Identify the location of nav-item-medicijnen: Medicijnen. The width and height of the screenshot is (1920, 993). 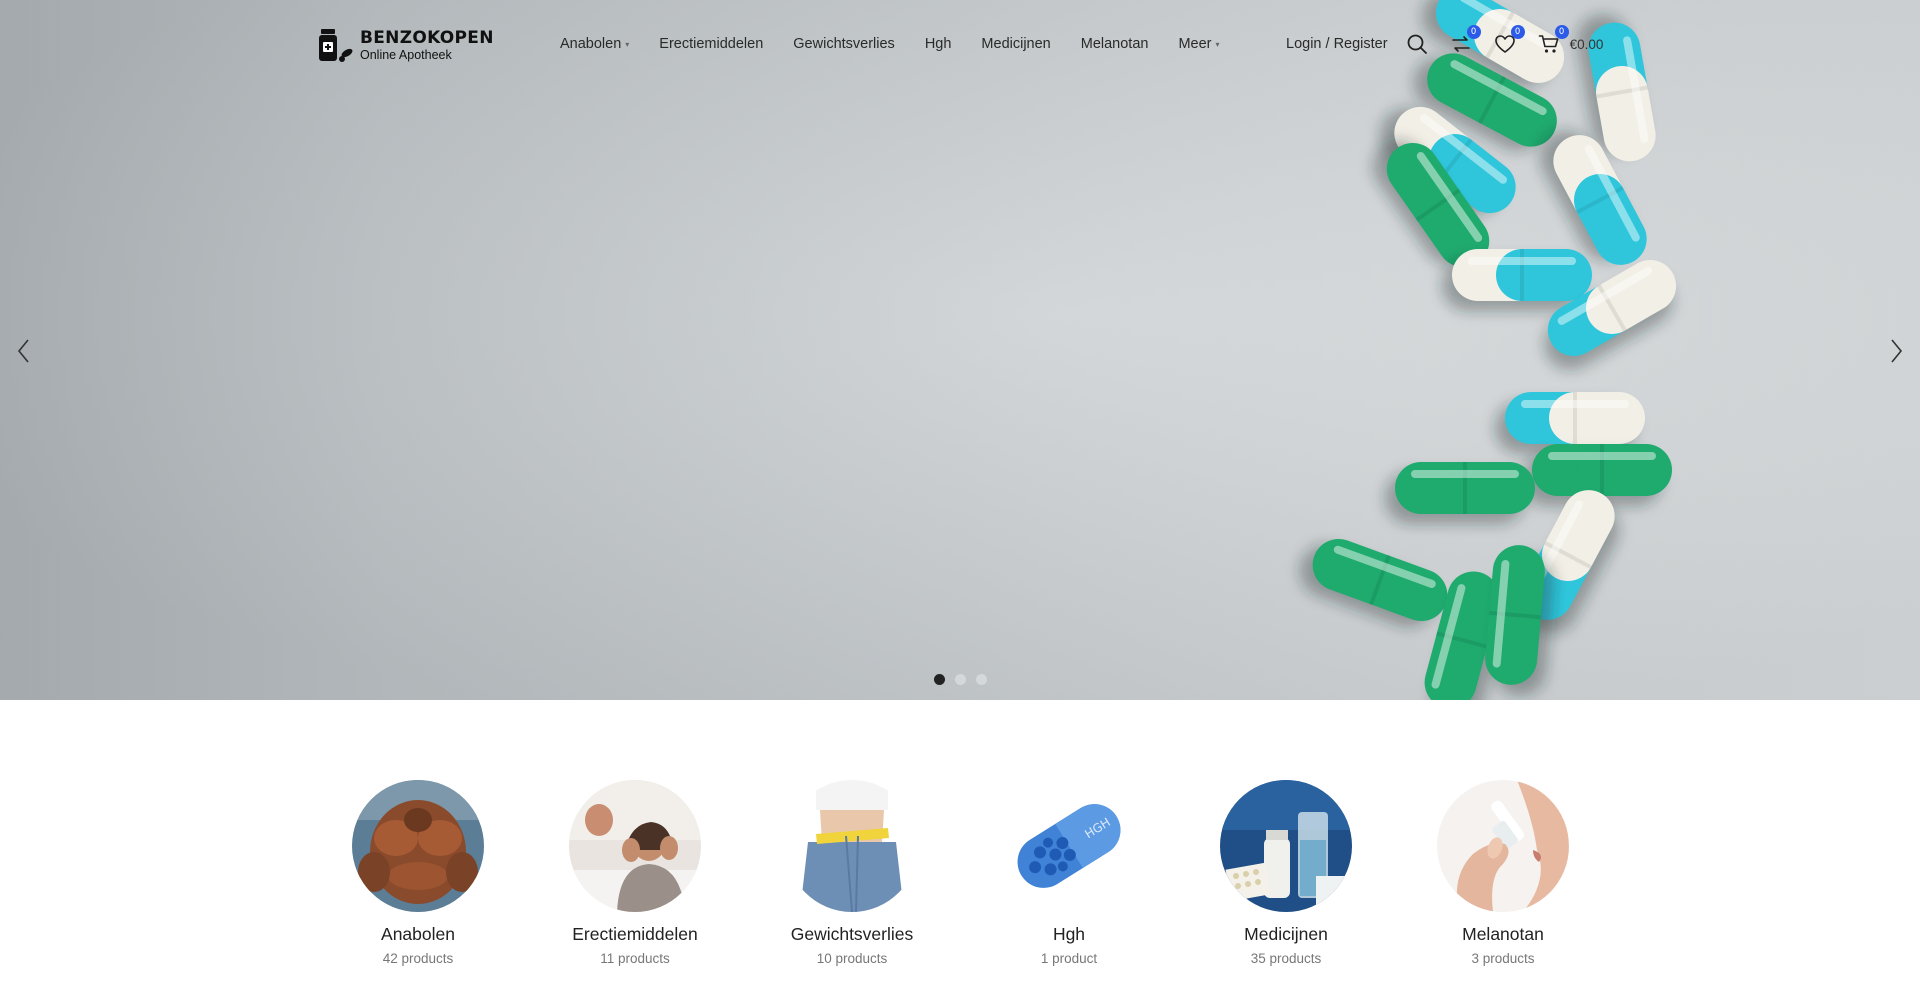
(1015, 44).